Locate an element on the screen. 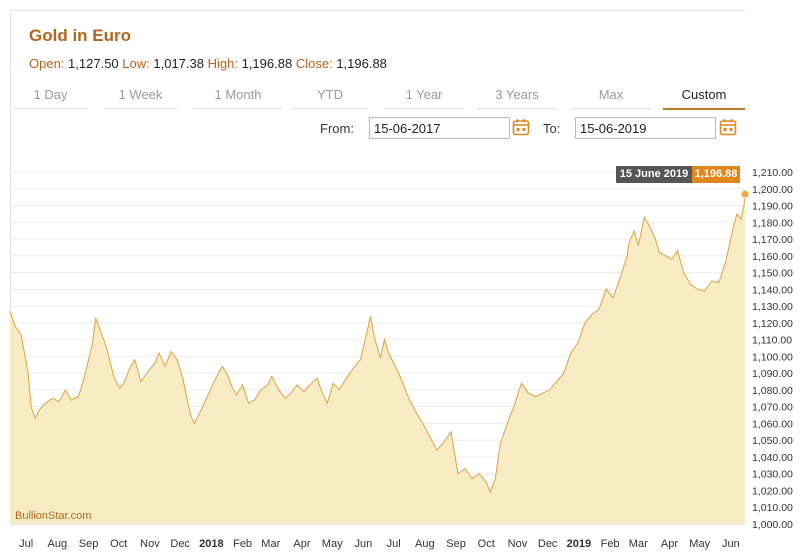  y-tick-label: 1,110.00 is located at coordinates (772, 341).